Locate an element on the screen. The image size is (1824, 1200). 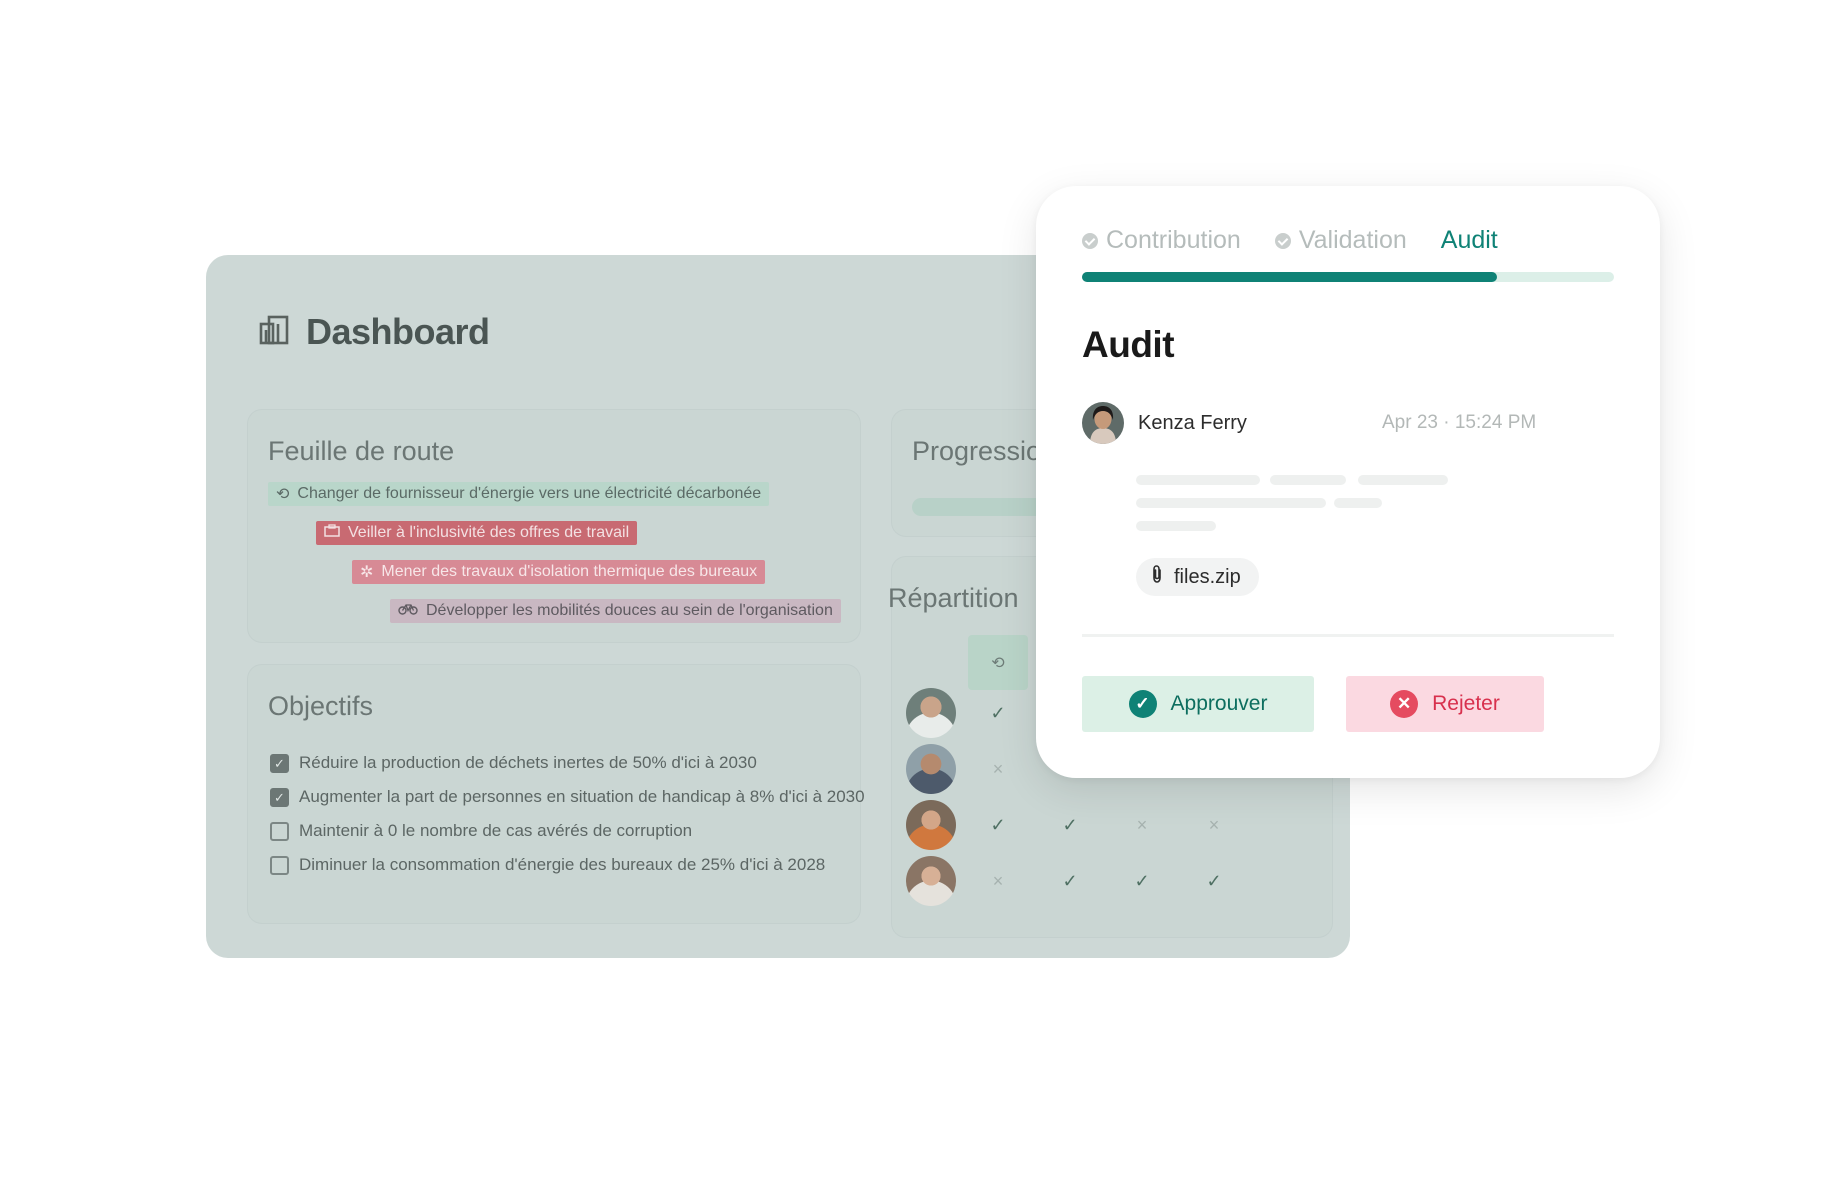
card-title: Audit is located at coordinates (1128, 344).